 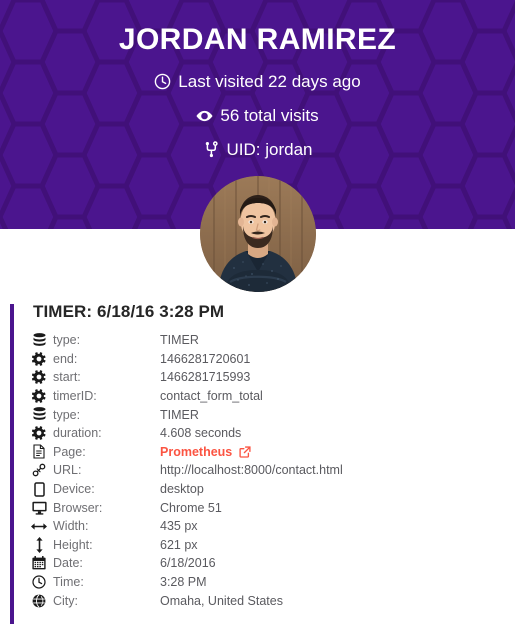 I want to click on stat-uid-text: UID: jordan, so click(x=269, y=149).